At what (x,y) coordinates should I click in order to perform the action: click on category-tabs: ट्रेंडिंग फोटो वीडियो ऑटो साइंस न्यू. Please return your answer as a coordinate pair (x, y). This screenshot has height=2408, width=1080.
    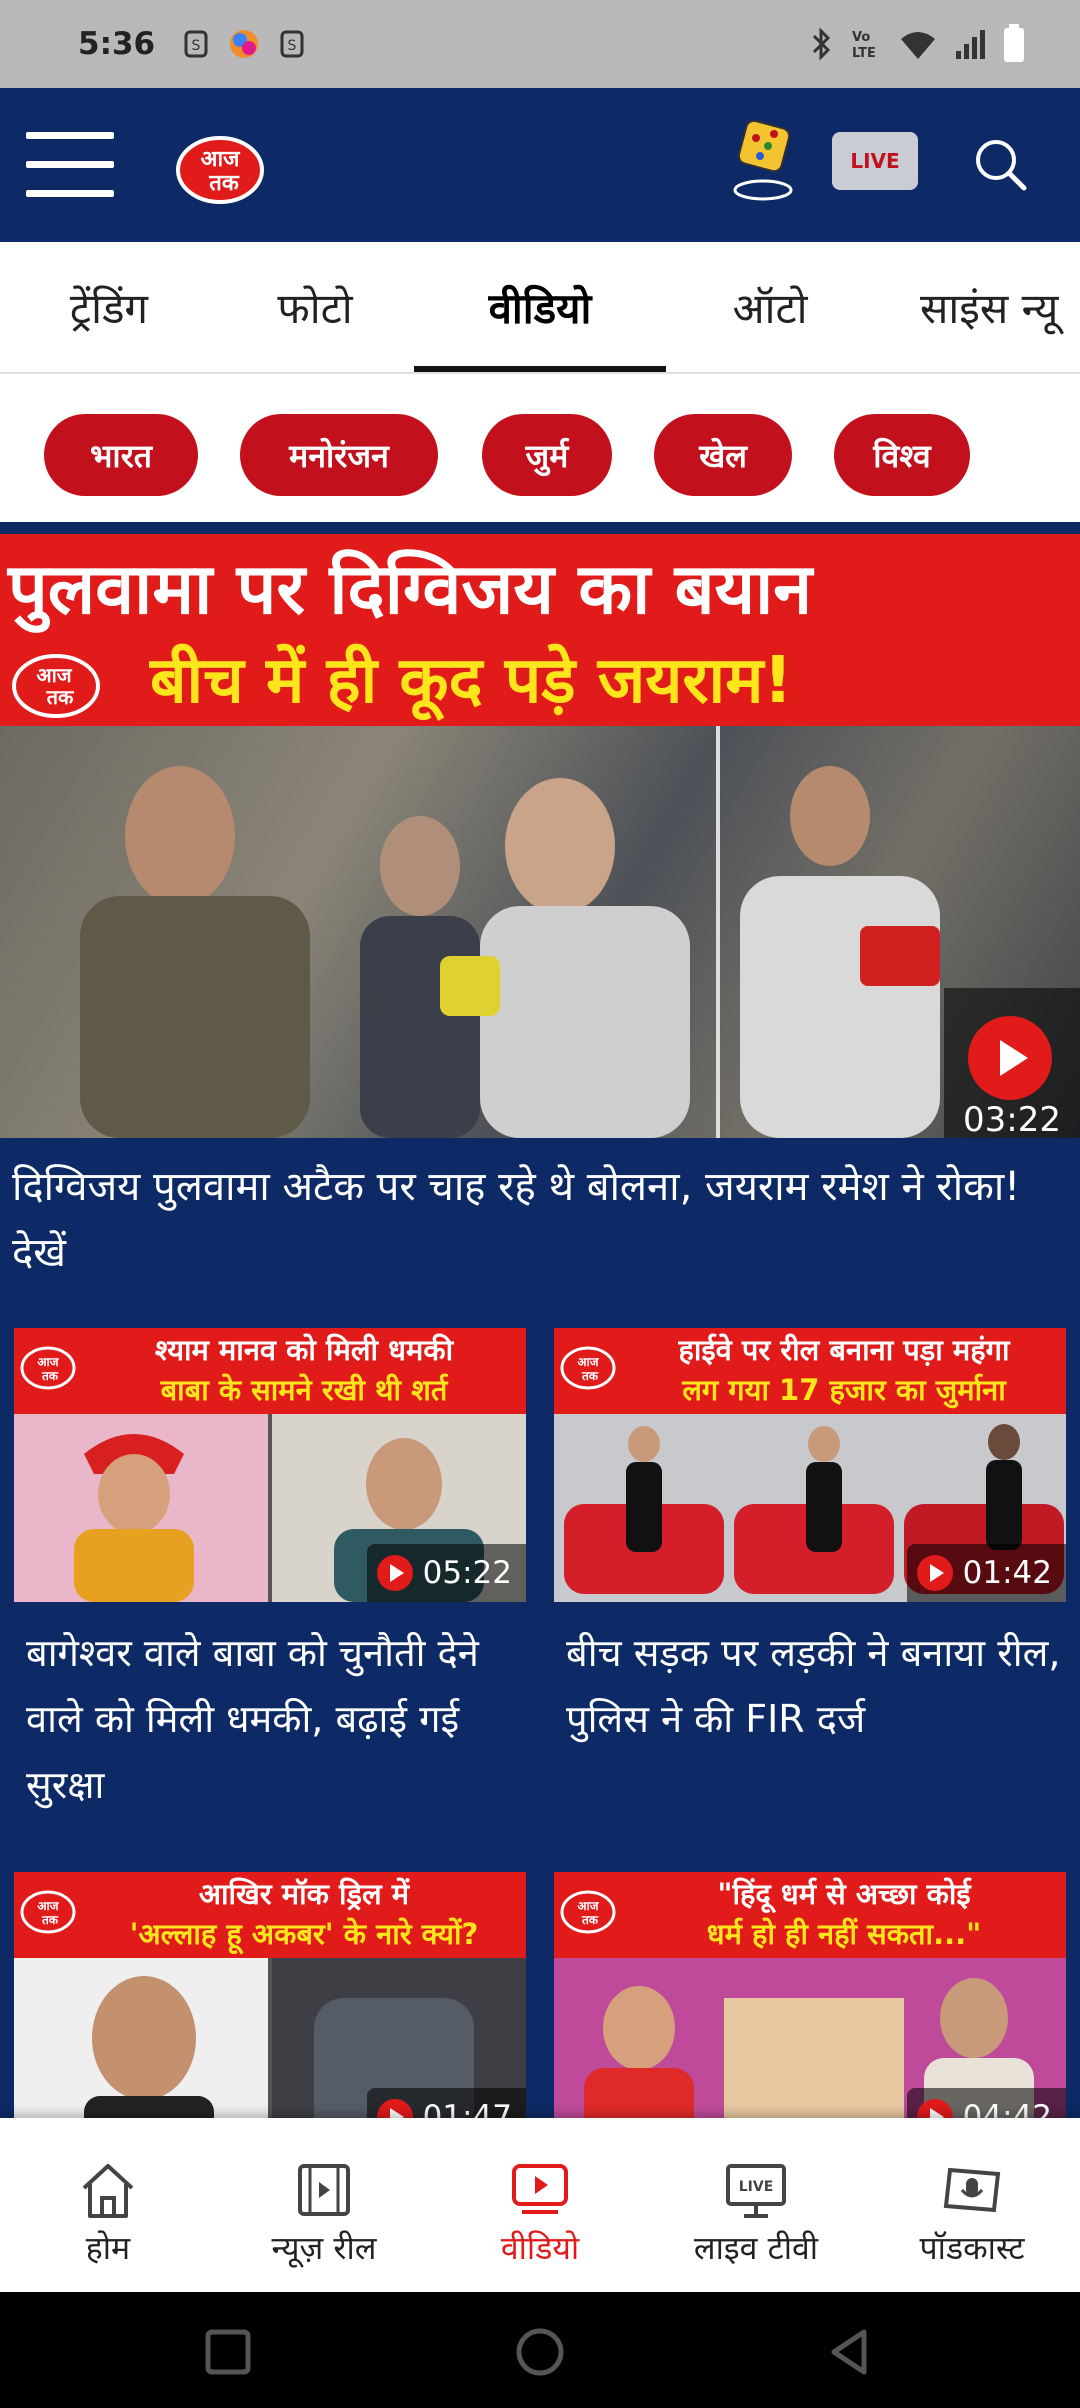
    Looking at the image, I should click on (540, 308).